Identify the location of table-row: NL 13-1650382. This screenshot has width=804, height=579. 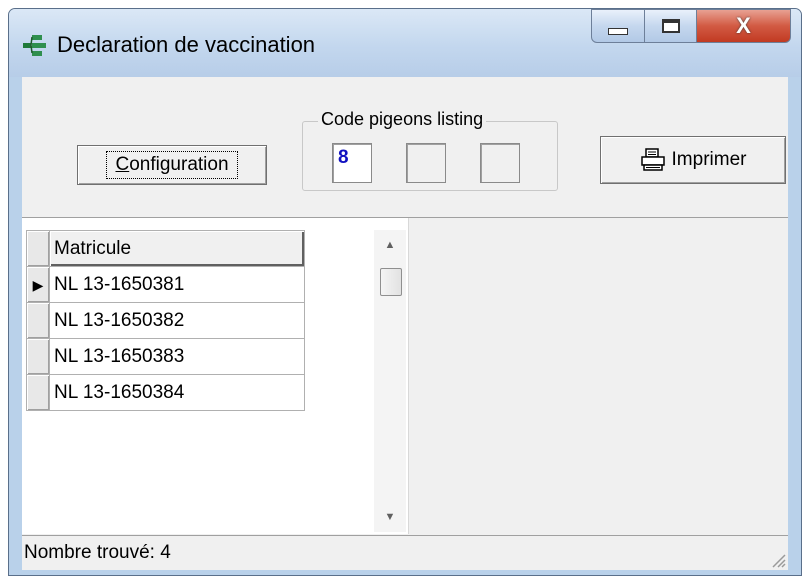
(165, 320).